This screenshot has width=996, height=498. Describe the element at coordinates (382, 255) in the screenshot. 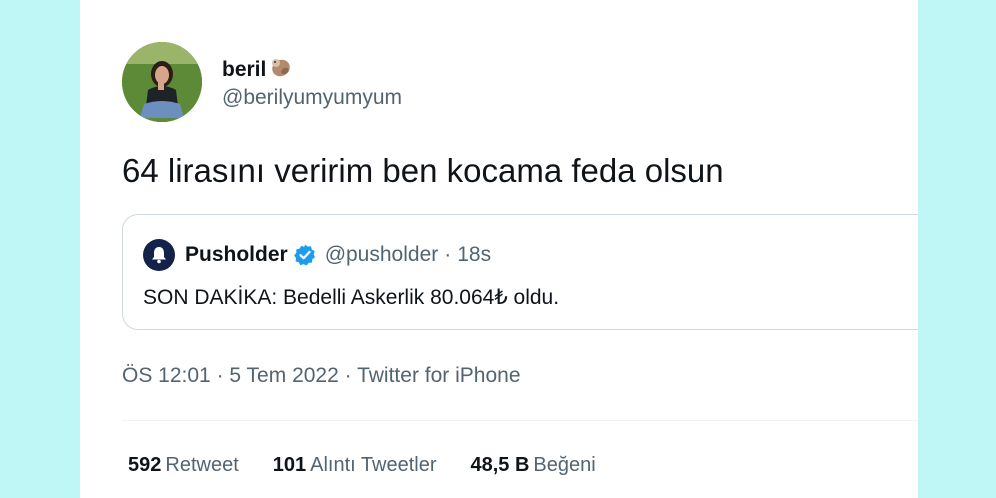

I see `quoted-author-handle: @pusholder` at that location.